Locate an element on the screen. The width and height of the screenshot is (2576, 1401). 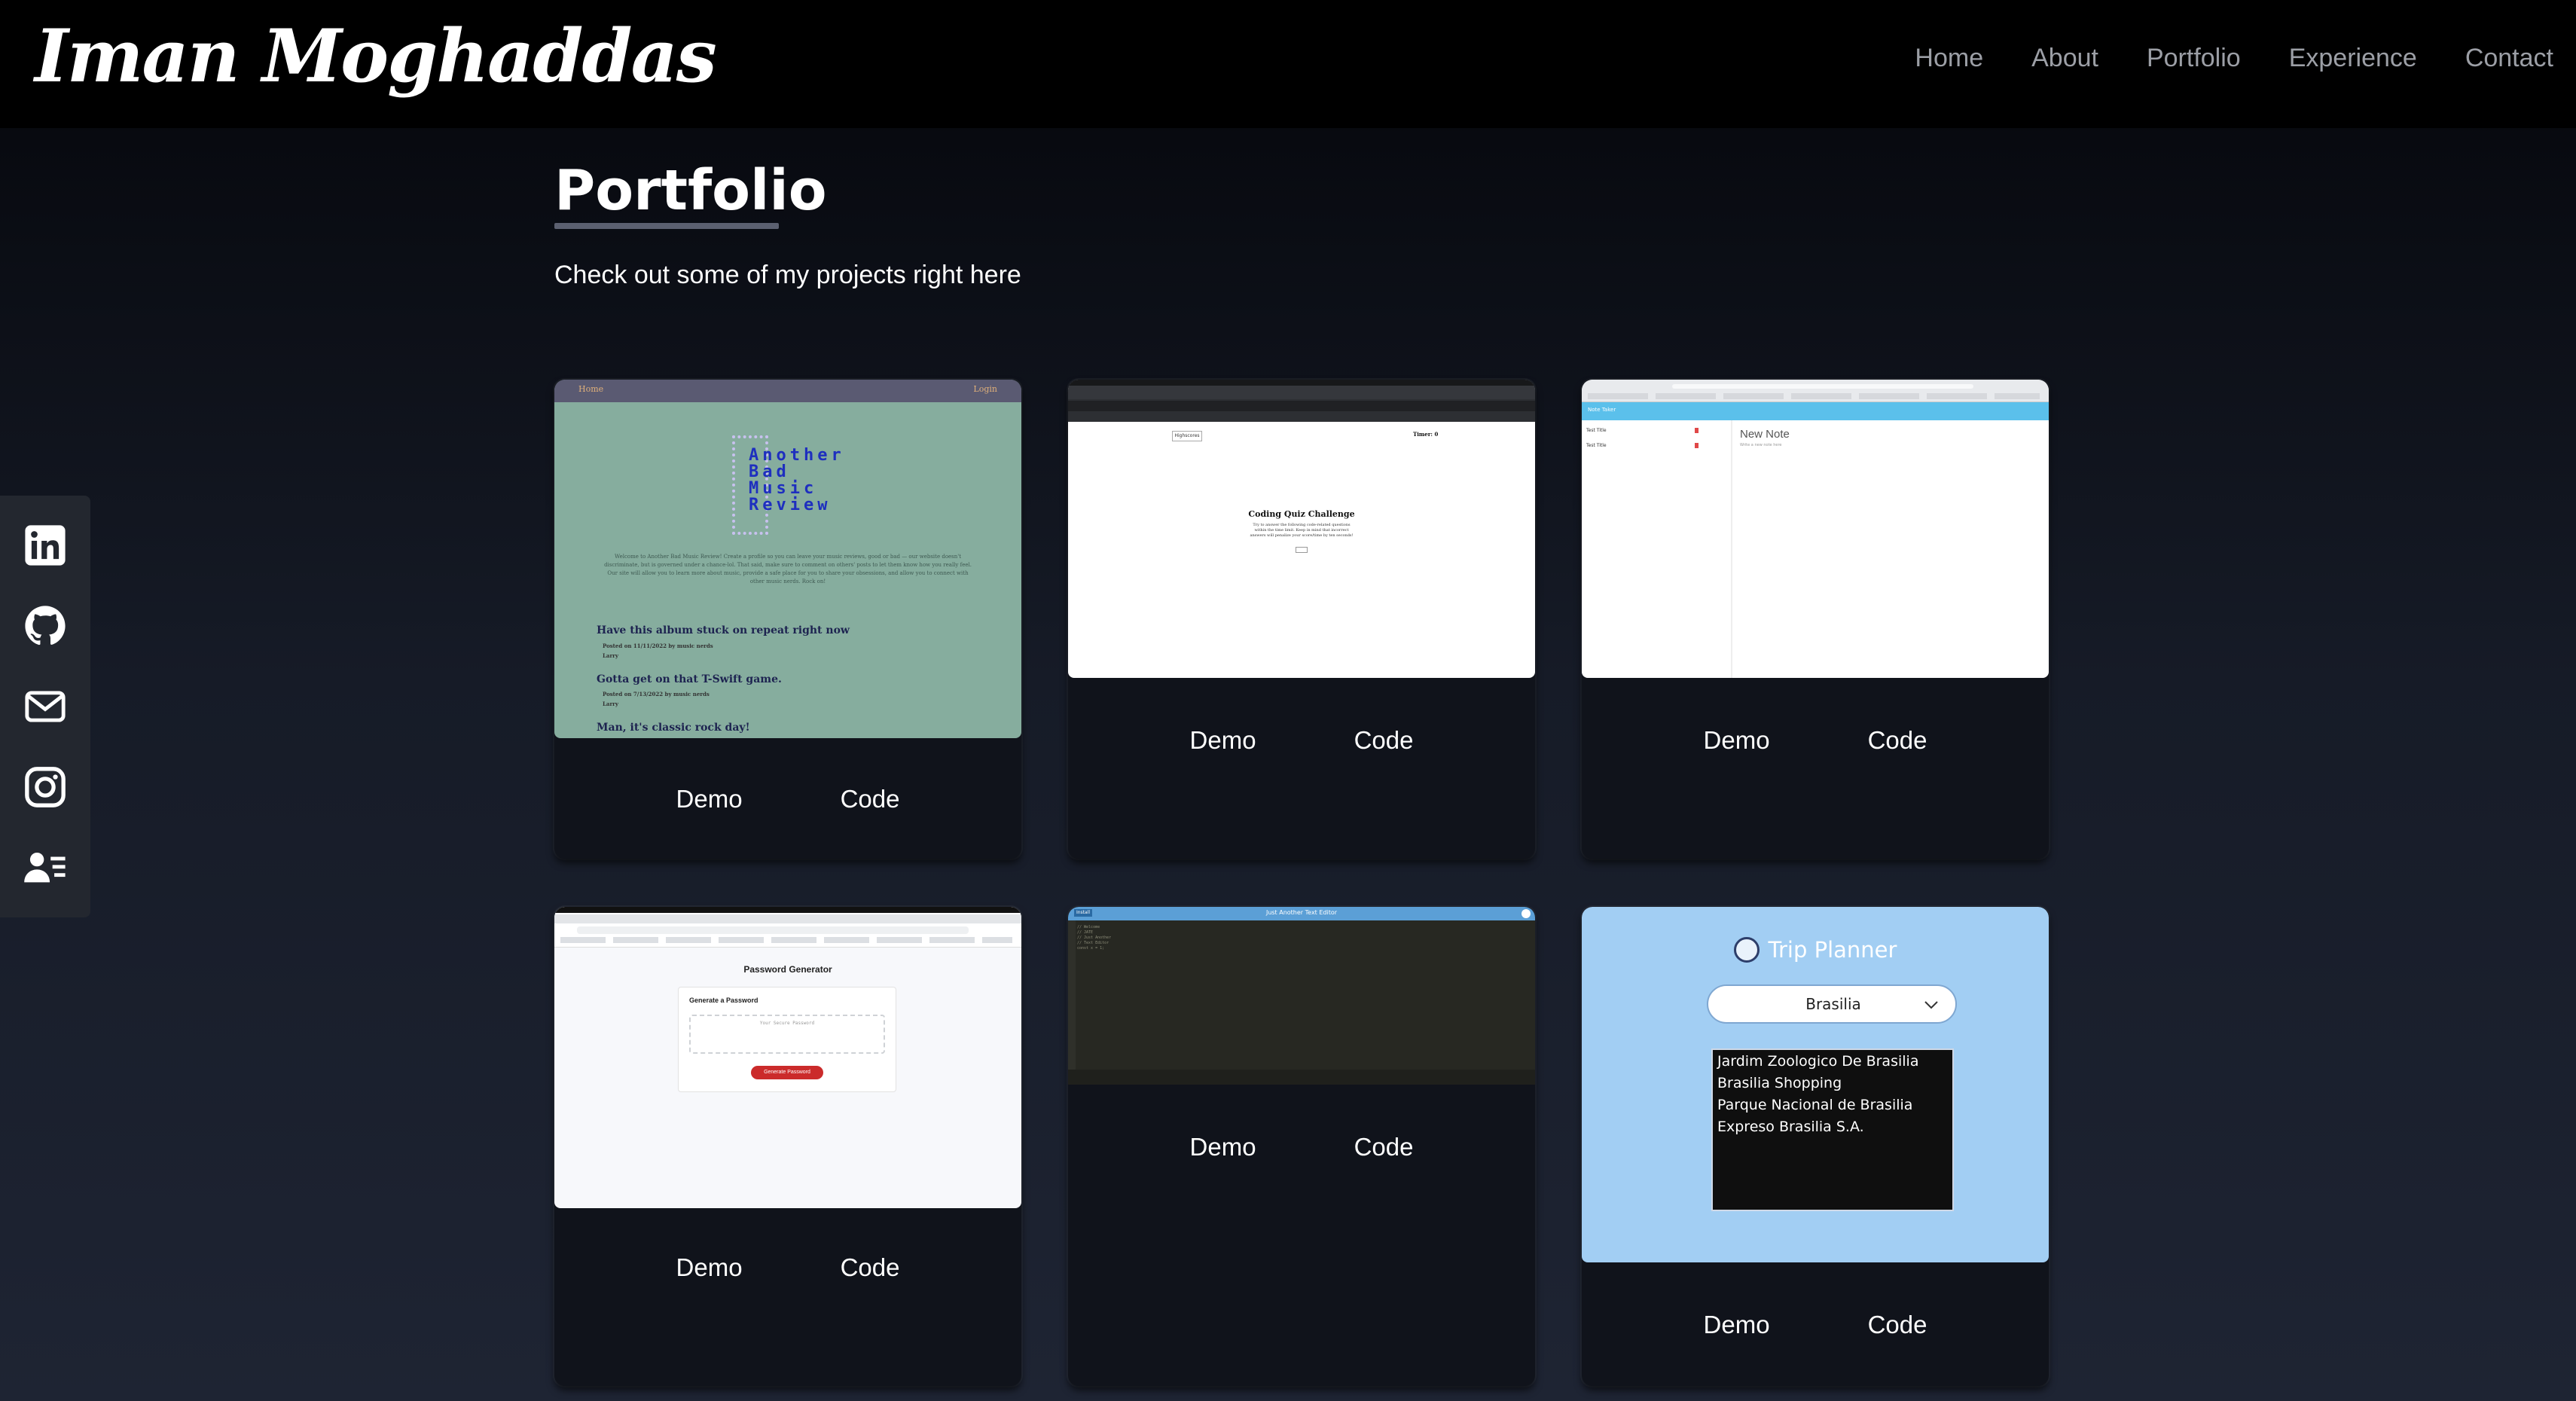
nav-home-link: Home is located at coordinates (1949, 58).